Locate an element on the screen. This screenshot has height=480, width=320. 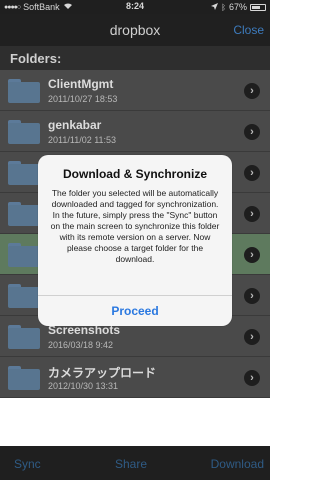
dialog-title: Download & Synchronize is located at coordinates (134, 174).